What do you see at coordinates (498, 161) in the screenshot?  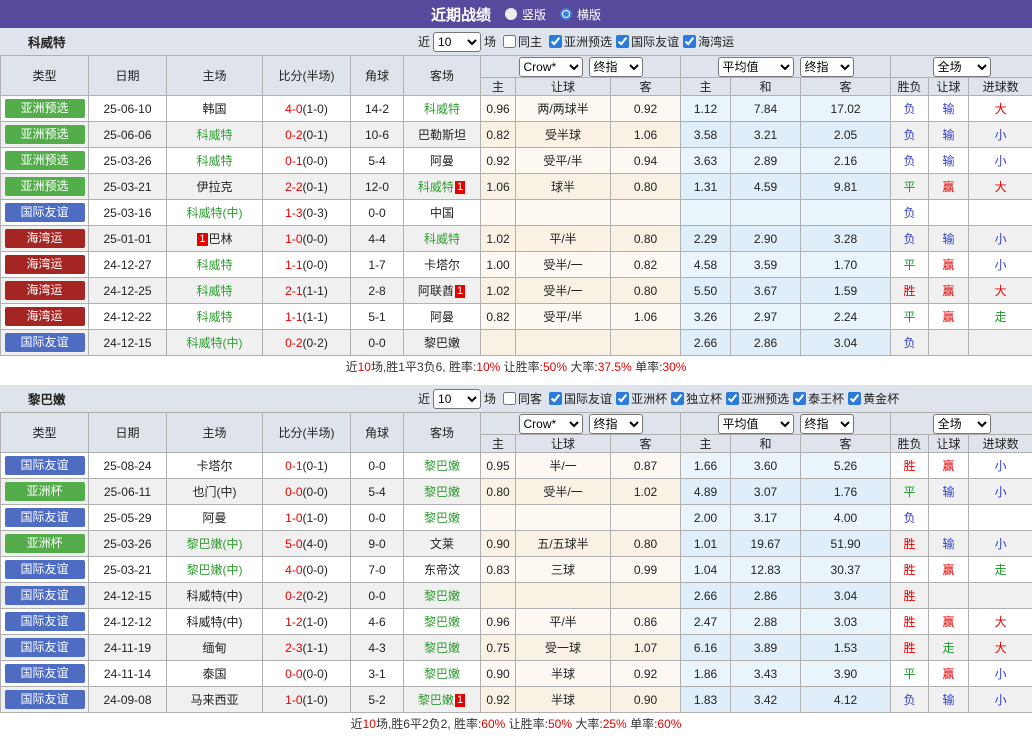 I see `crow-home-odds: 0.92` at bounding box center [498, 161].